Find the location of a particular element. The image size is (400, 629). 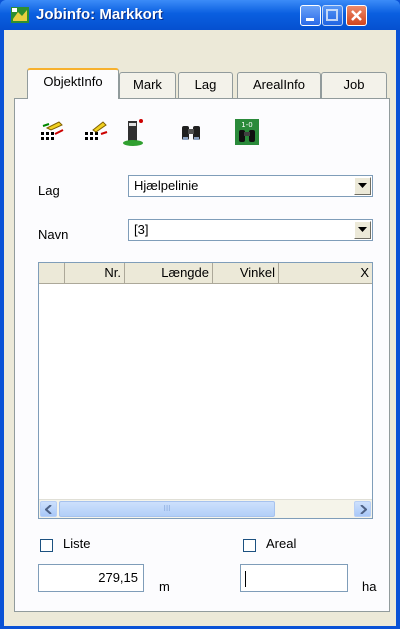

navn-dropdown-button is located at coordinates (362, 230).